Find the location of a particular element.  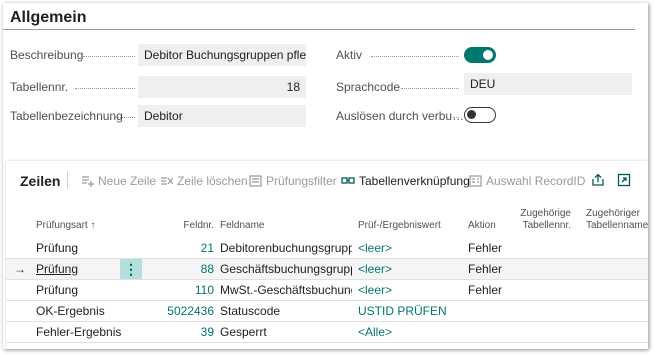

delete-line-button: Zeile löschen is located at coordinates (204, 181).